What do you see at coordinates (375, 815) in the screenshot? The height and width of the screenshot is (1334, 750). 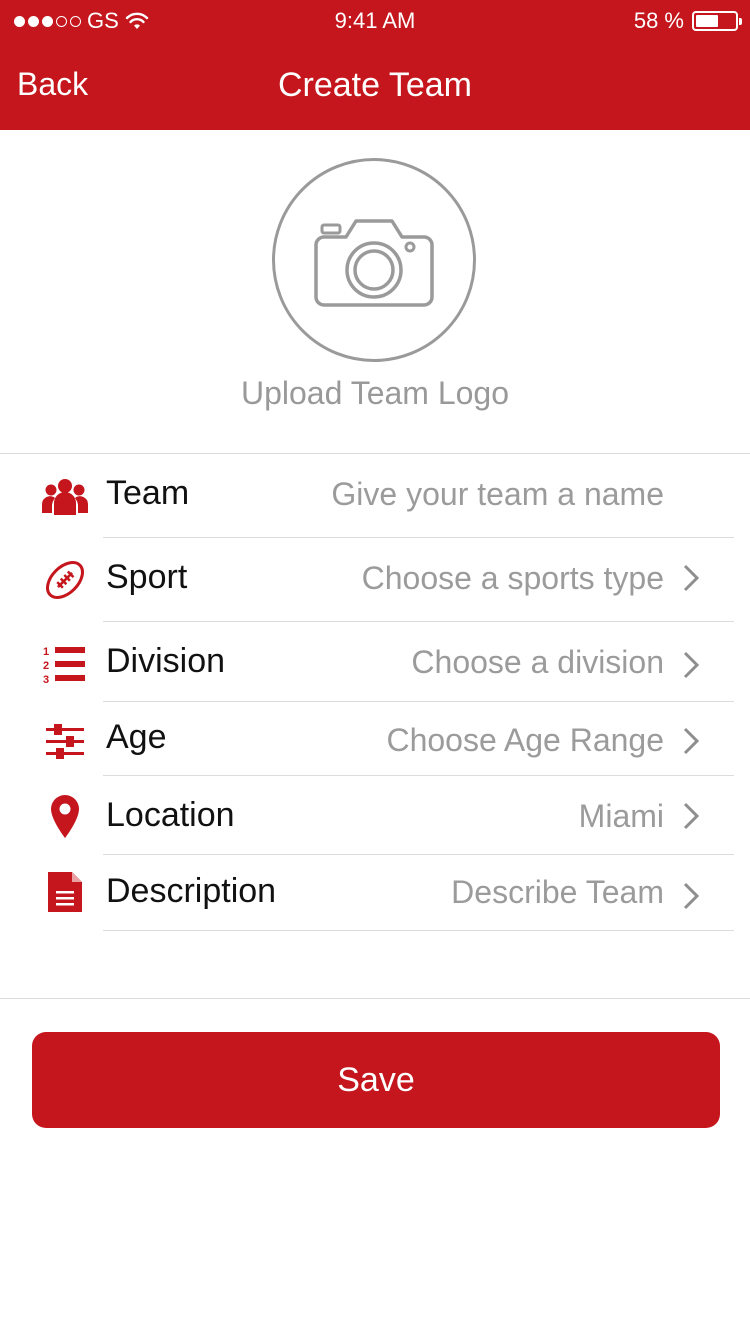 I see `location-row: Location Miami` at bounding box center [375, 815].